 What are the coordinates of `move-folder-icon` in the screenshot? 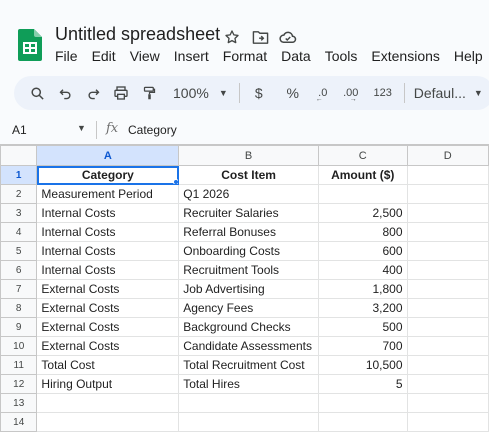 It's located at (260, 37).